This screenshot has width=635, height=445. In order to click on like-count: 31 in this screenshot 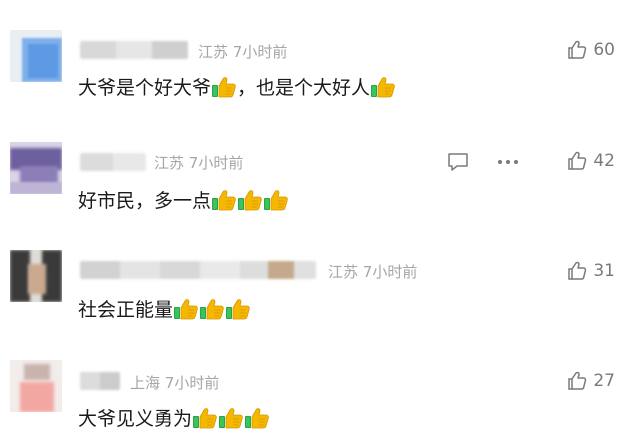, I will do `click(604, 271)`.